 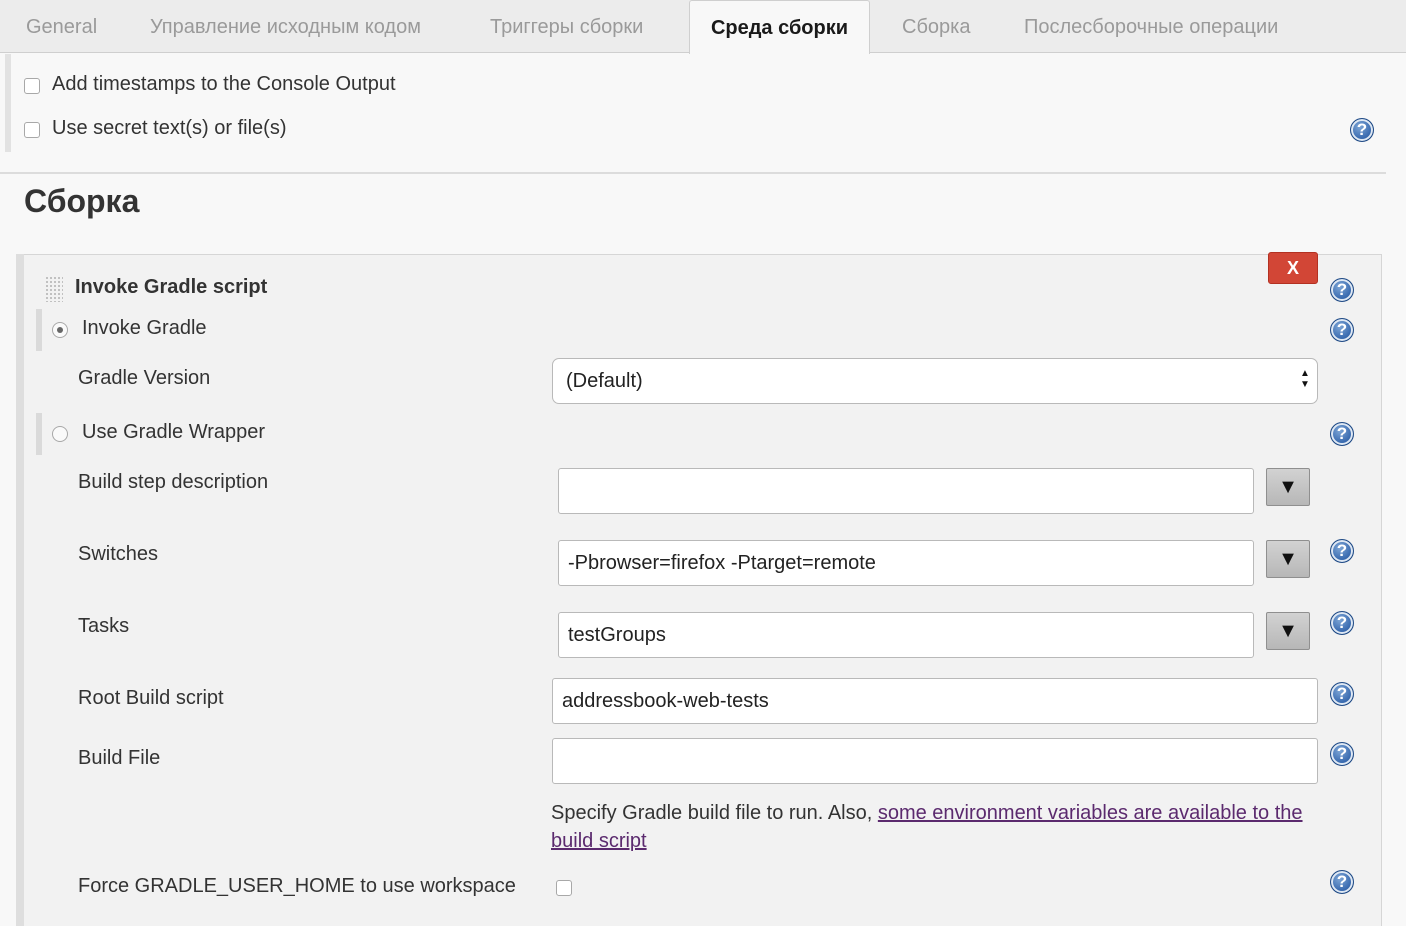 I want to click on switches-input: -Pbrowser=firefox -Ptarget=remote, so click(x=906, y=563).